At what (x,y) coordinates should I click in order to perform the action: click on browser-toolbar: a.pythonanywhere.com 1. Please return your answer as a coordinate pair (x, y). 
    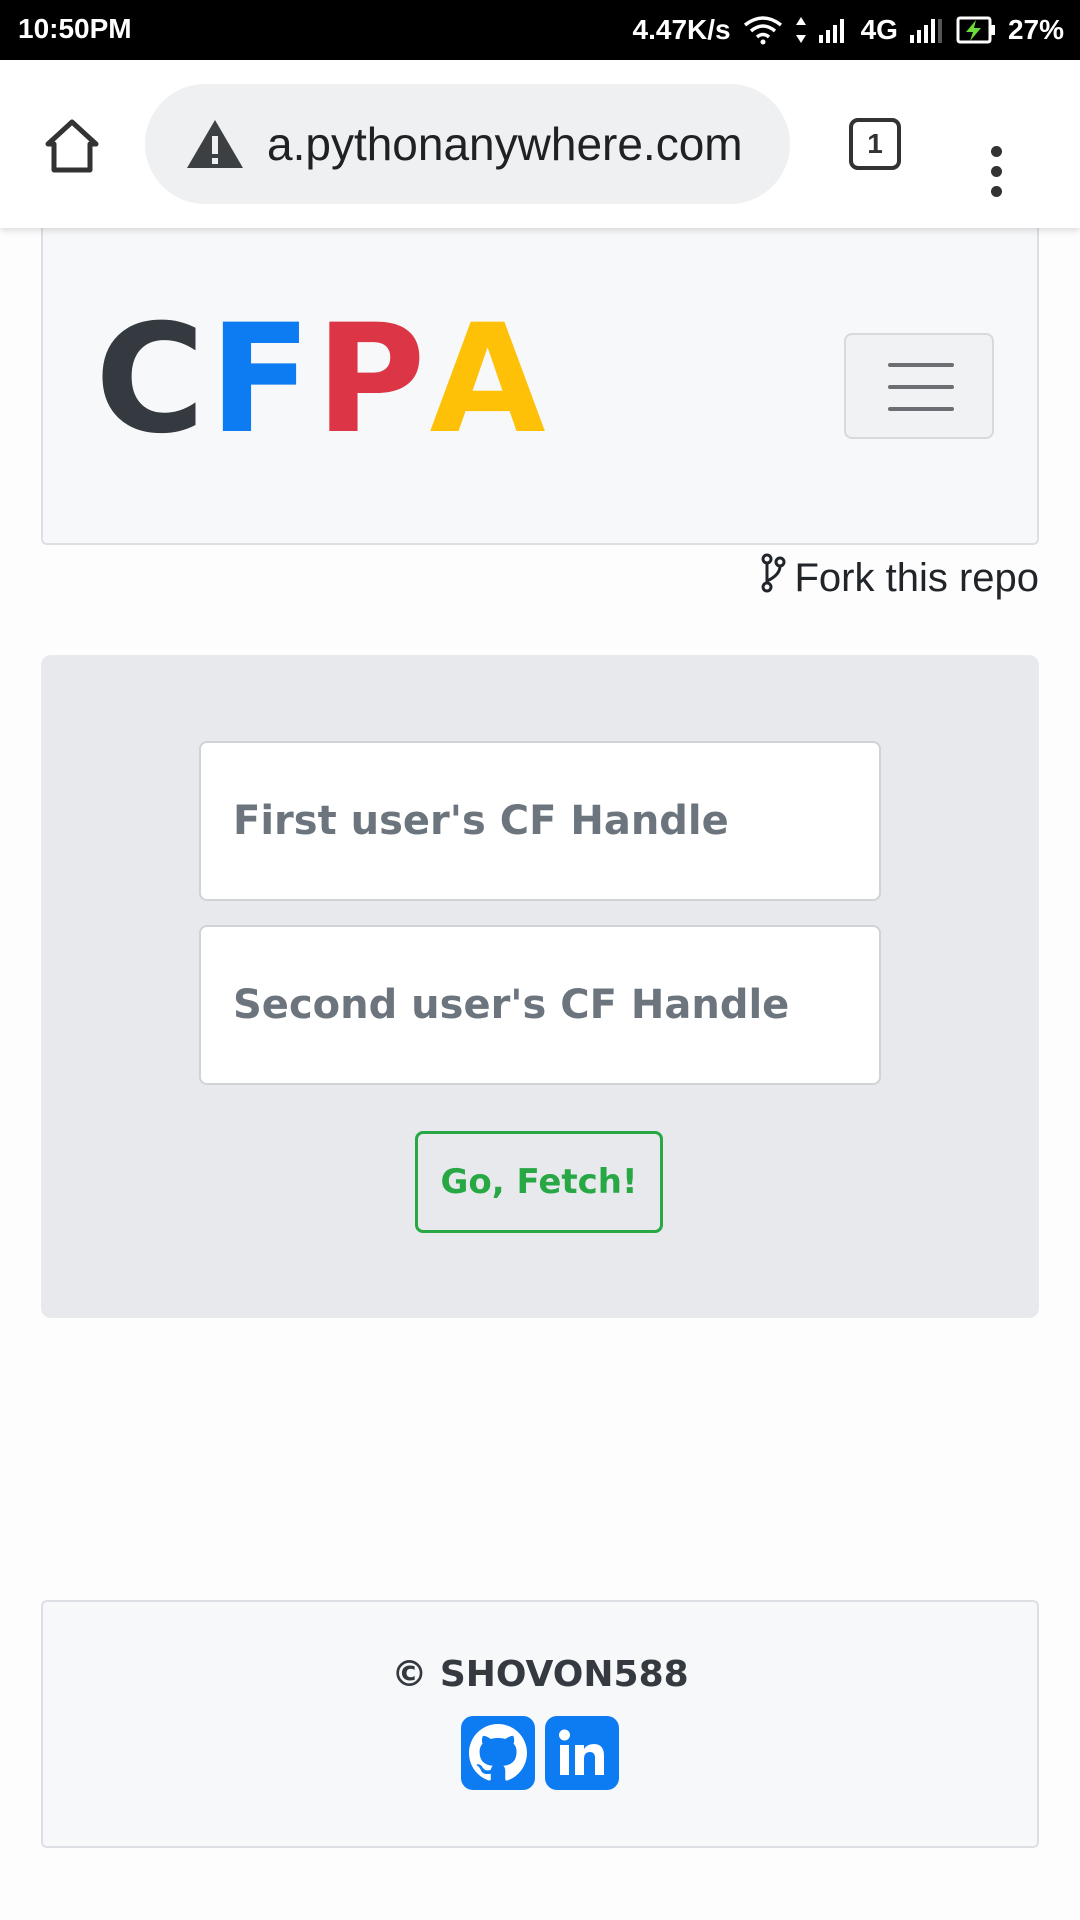
    Looking at the image, I should click on (540, 144).